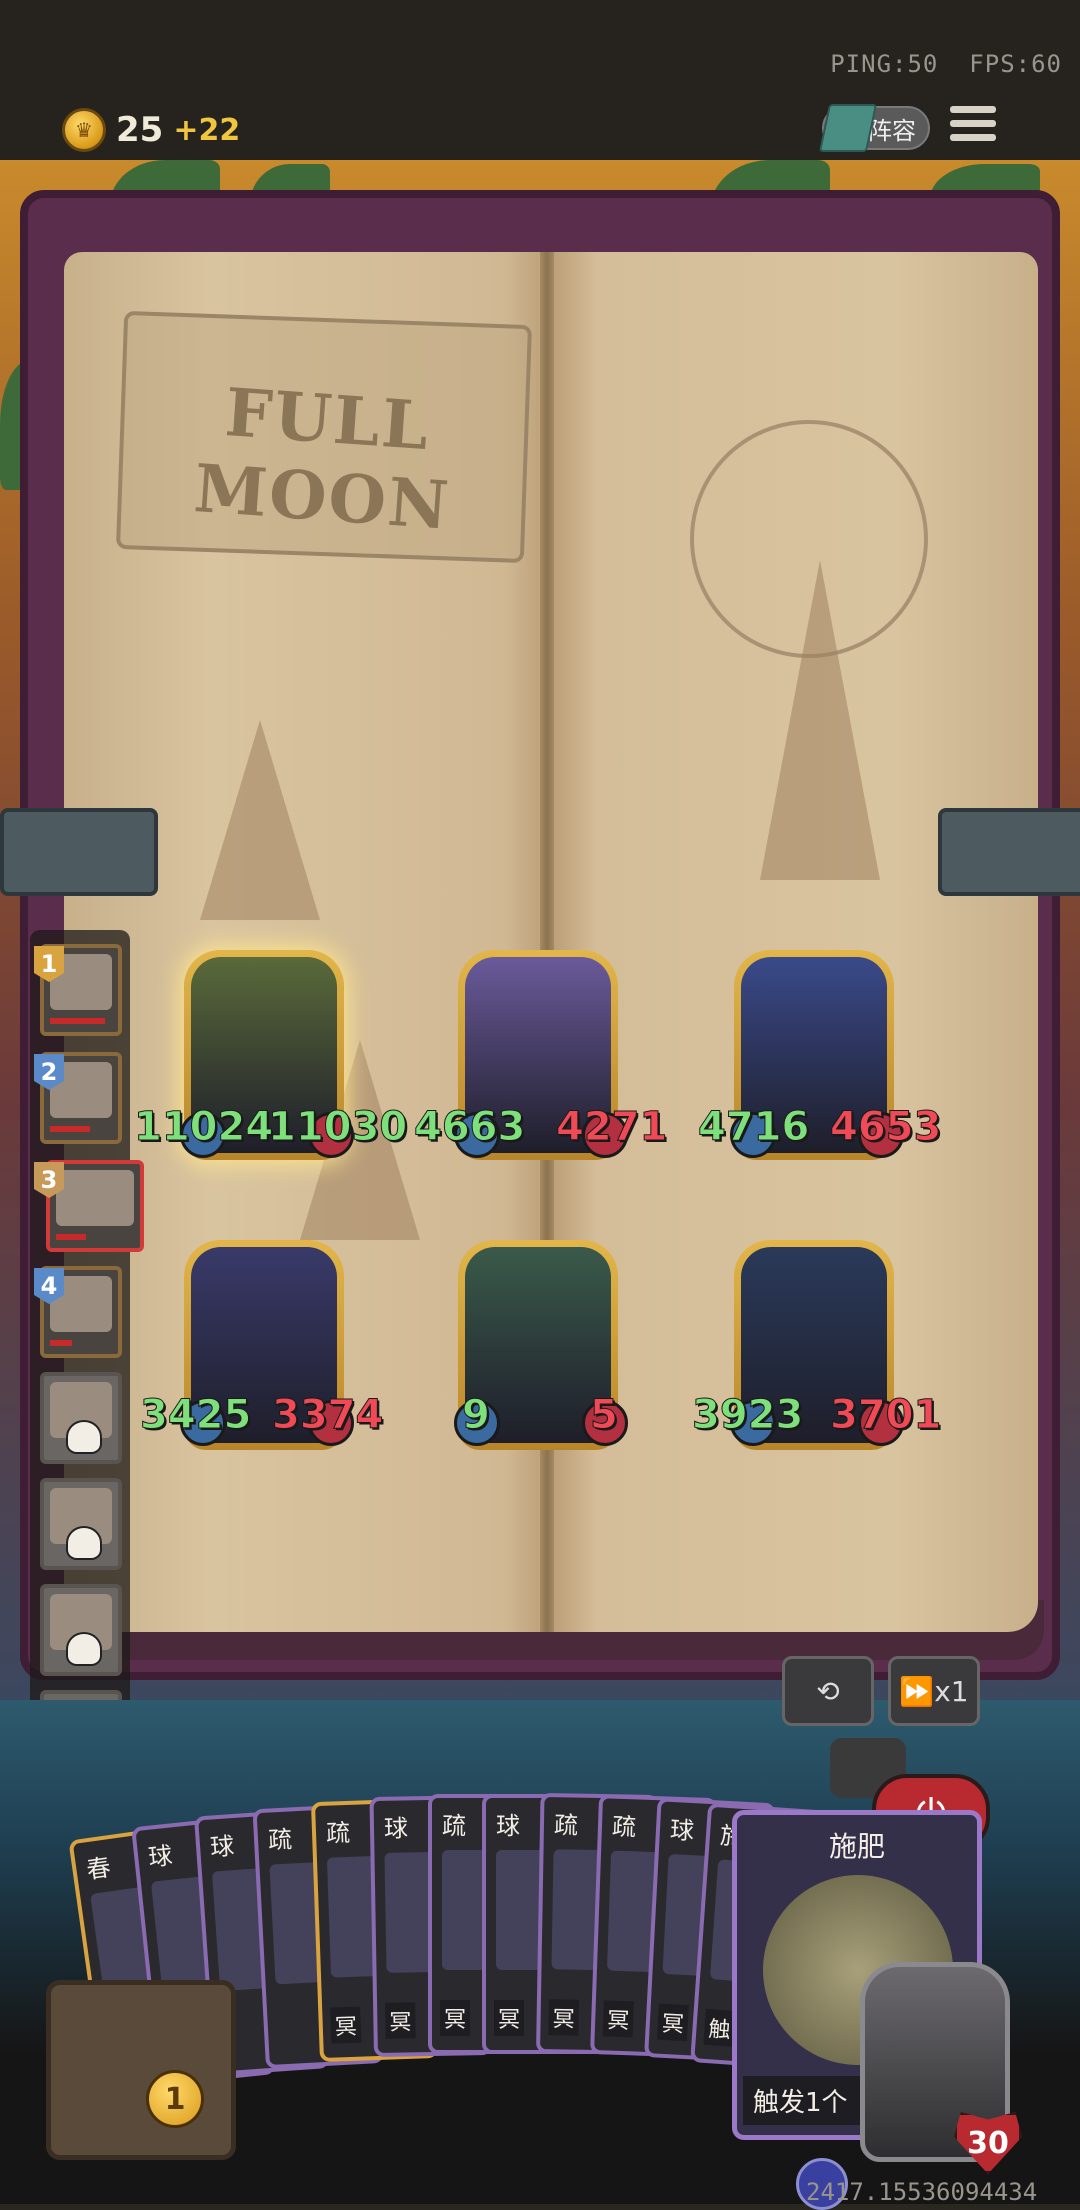 This screenshot has width=1080, height=2210. I want to click on crown-coin-icon: ♛, so click(84, 130).